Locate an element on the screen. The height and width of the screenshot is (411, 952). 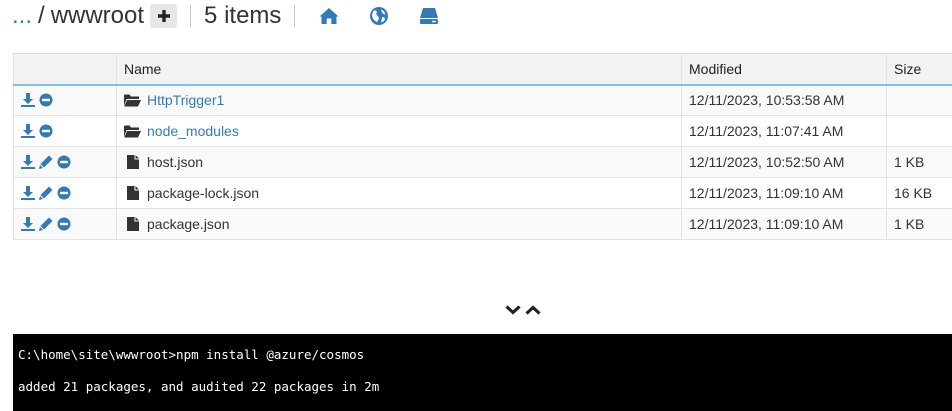
expand-up-button is located at coordinates (533, 310).